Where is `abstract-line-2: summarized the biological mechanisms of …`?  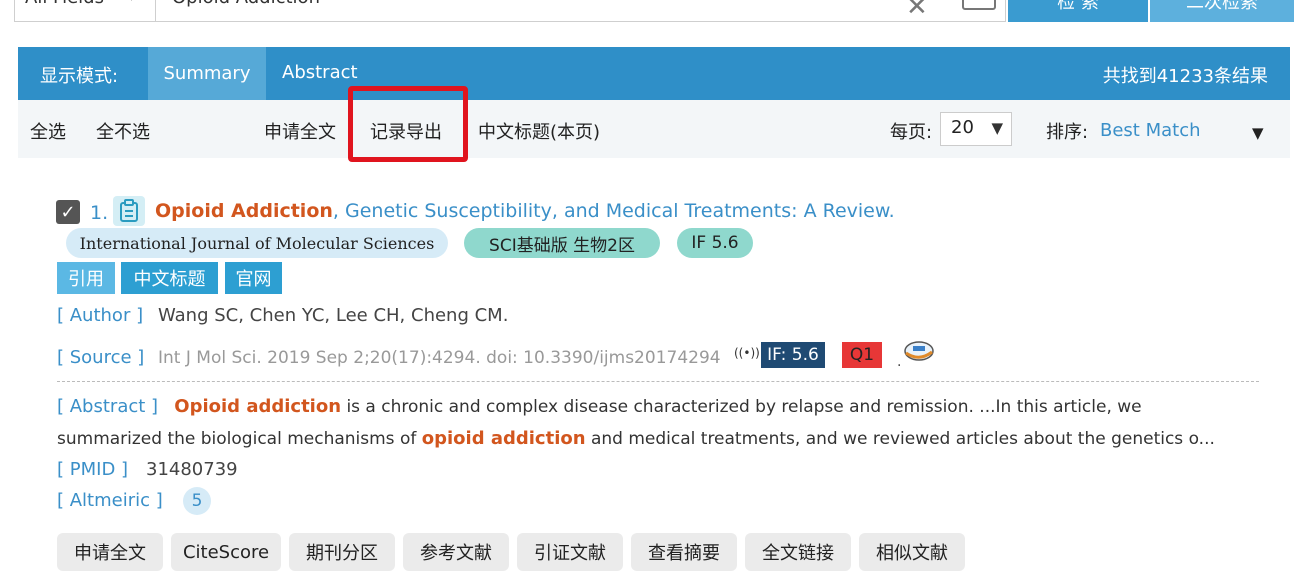
abstract-line-2: summarized the biological mechanisms of … is located at coordinates (636, 438).